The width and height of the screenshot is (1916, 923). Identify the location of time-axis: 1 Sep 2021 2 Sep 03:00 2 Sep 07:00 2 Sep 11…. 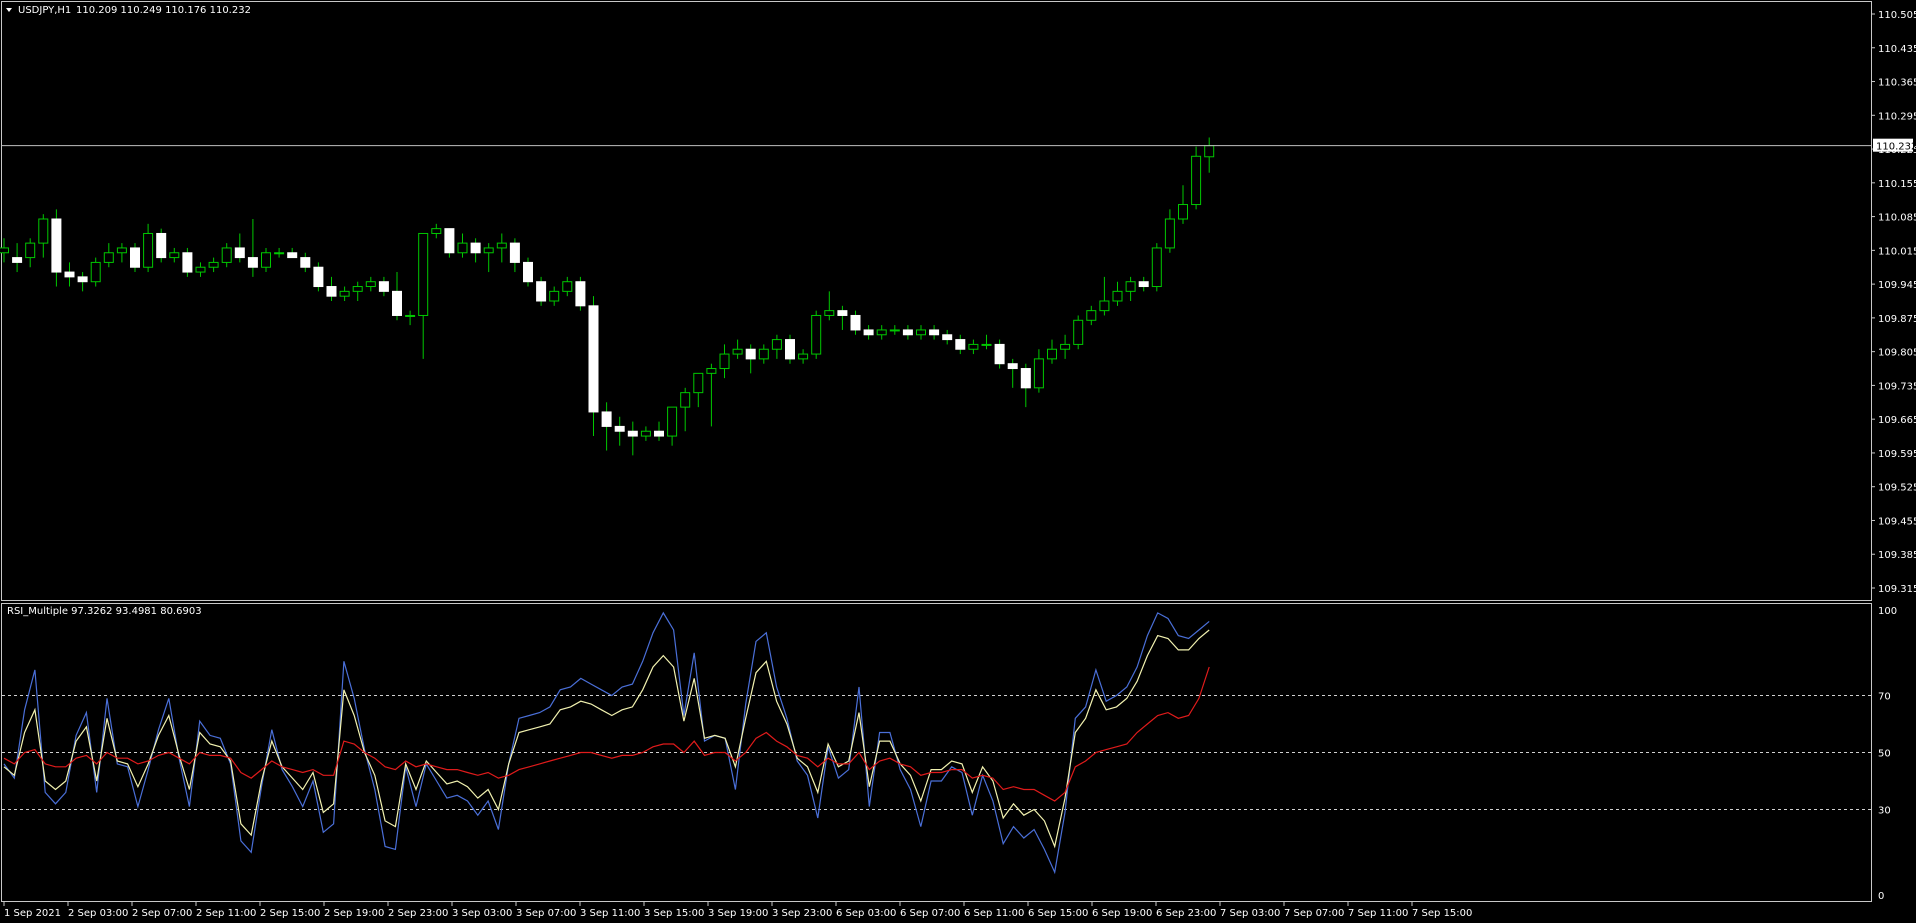
(737, 910).